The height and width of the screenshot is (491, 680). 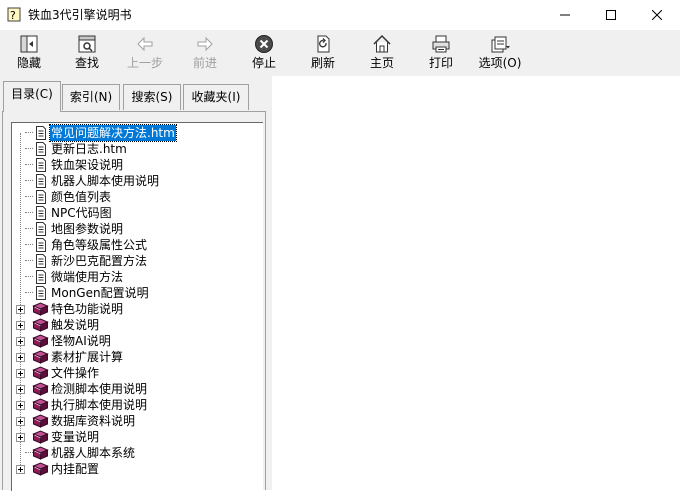 I want to click on tree-item-label: 内挂配置, so click(x=75, y=469).